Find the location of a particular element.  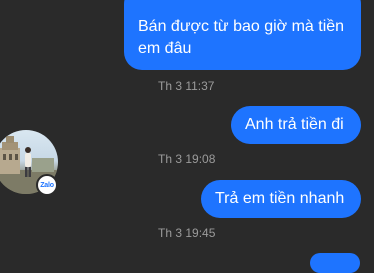

message-text: Anh trả tiền đi is located at coordinates (294, 124).